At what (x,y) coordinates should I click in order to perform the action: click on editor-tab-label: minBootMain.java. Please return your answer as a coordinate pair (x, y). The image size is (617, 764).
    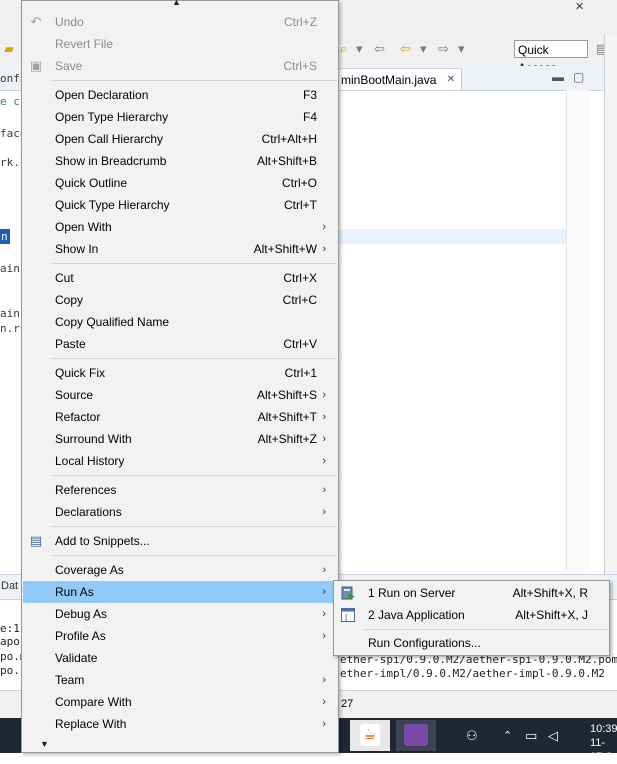
    Looking at the image, I should click on (389, 80).